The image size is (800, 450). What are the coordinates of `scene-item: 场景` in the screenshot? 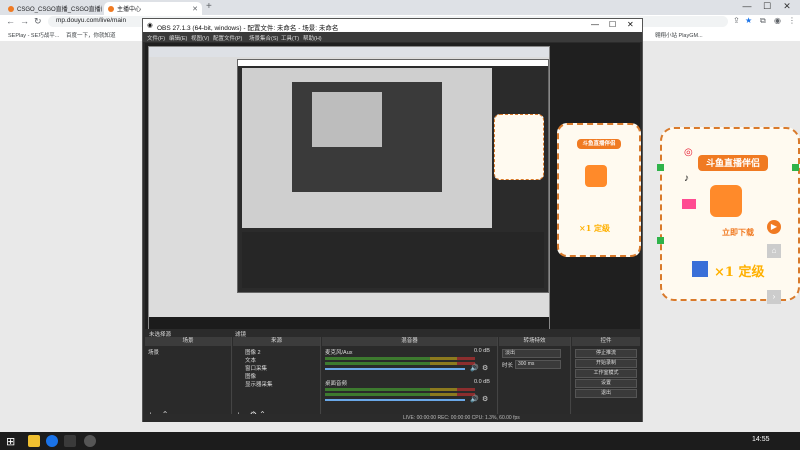 It's located at (153, 352).